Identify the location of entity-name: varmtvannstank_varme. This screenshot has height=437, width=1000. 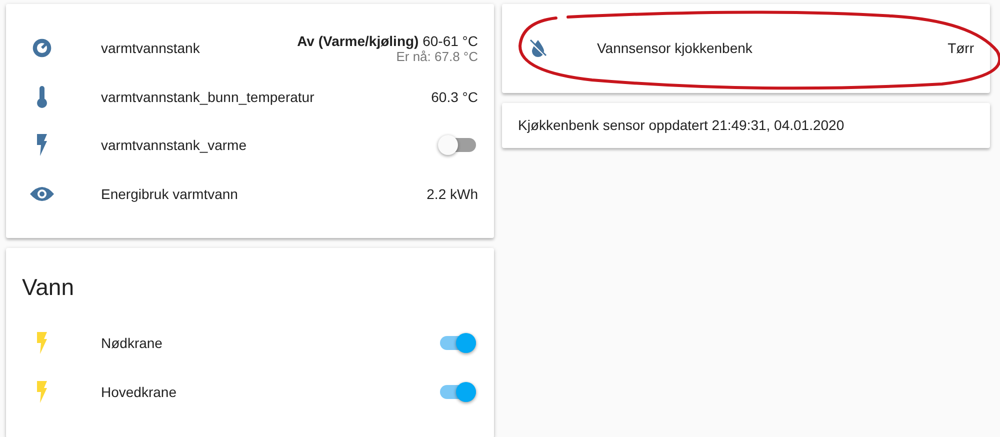
(174, 145).